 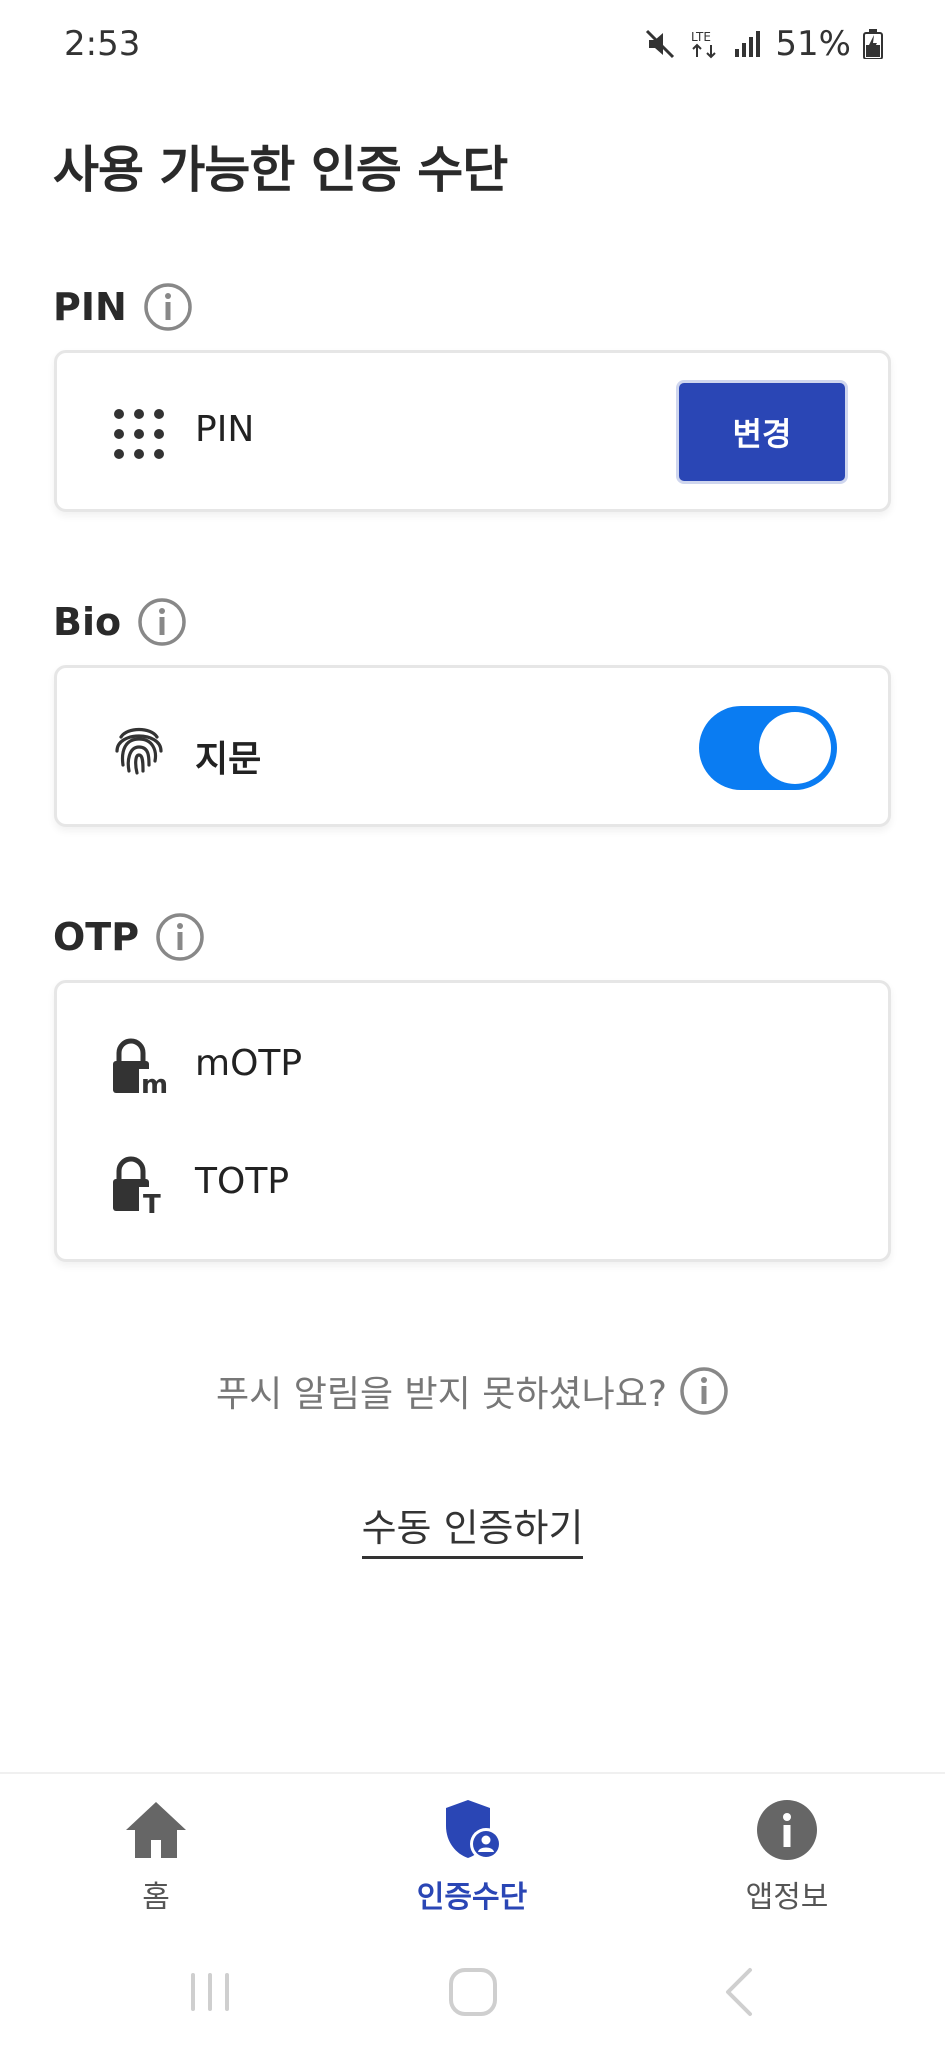 What do you see at coordinates (152, 1201) in the screenshot?
I see `svg-text: T` at bounding box center [152, 1201].